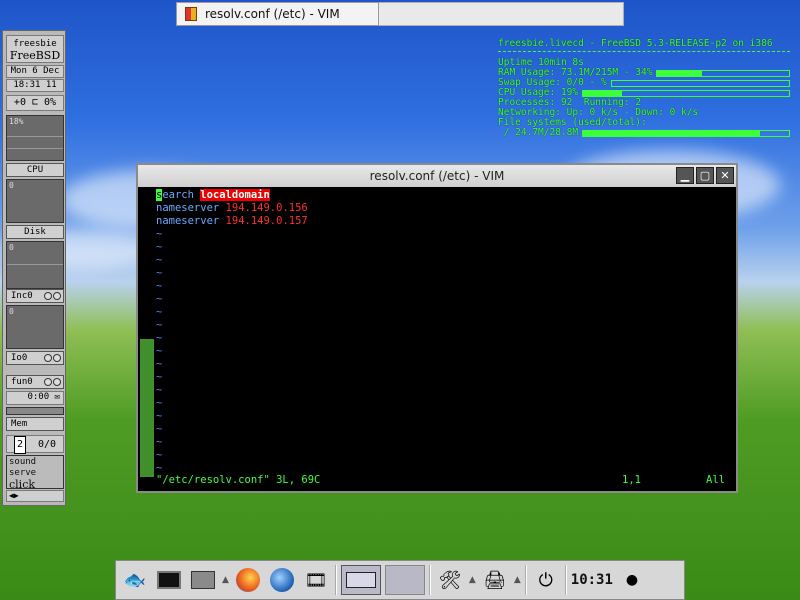  I want to click on sound-server-widget: sound serve click here t, so click(35, 472).